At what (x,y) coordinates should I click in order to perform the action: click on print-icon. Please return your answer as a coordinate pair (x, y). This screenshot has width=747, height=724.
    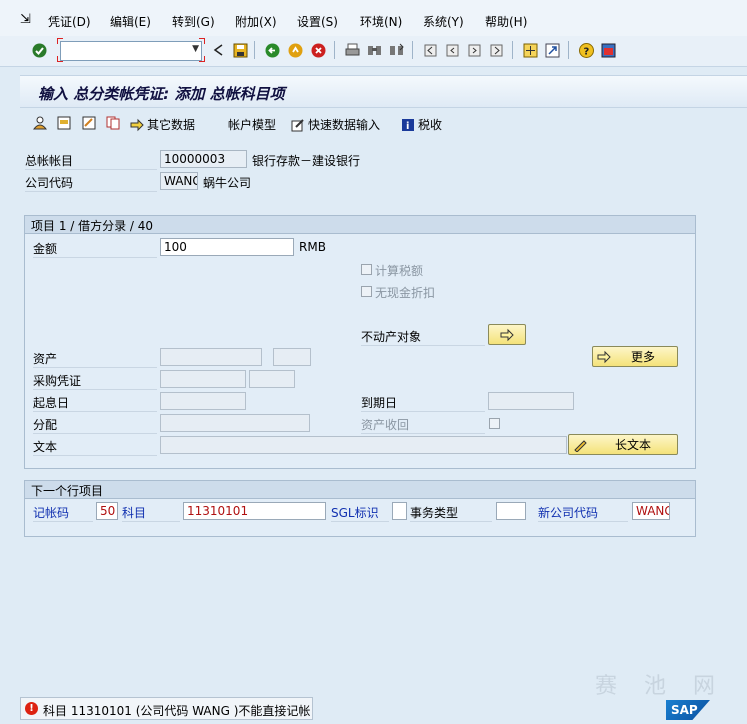
    Looking at the image, I should click on (352, 50).